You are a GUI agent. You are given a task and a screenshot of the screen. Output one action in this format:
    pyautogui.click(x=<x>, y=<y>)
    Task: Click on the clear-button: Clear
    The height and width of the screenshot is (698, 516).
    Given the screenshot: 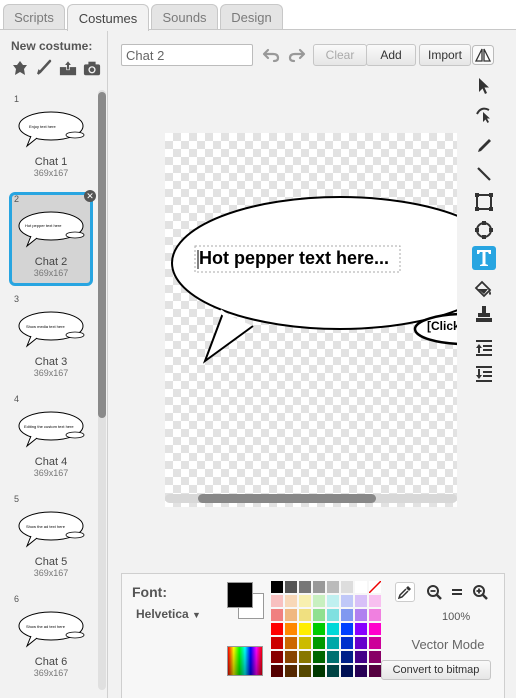 What is the action you would take?
    pyautogui.click(x=340, y=55)
    